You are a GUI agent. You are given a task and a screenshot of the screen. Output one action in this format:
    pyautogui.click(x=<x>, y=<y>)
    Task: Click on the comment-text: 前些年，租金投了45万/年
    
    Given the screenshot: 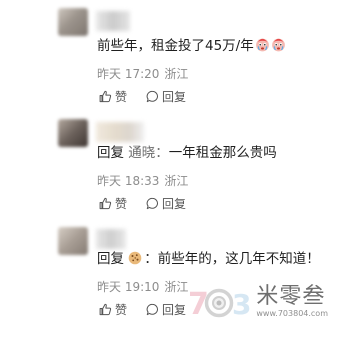 What is the action you would take?
    pyautogui.click(x=191, y=46)
    